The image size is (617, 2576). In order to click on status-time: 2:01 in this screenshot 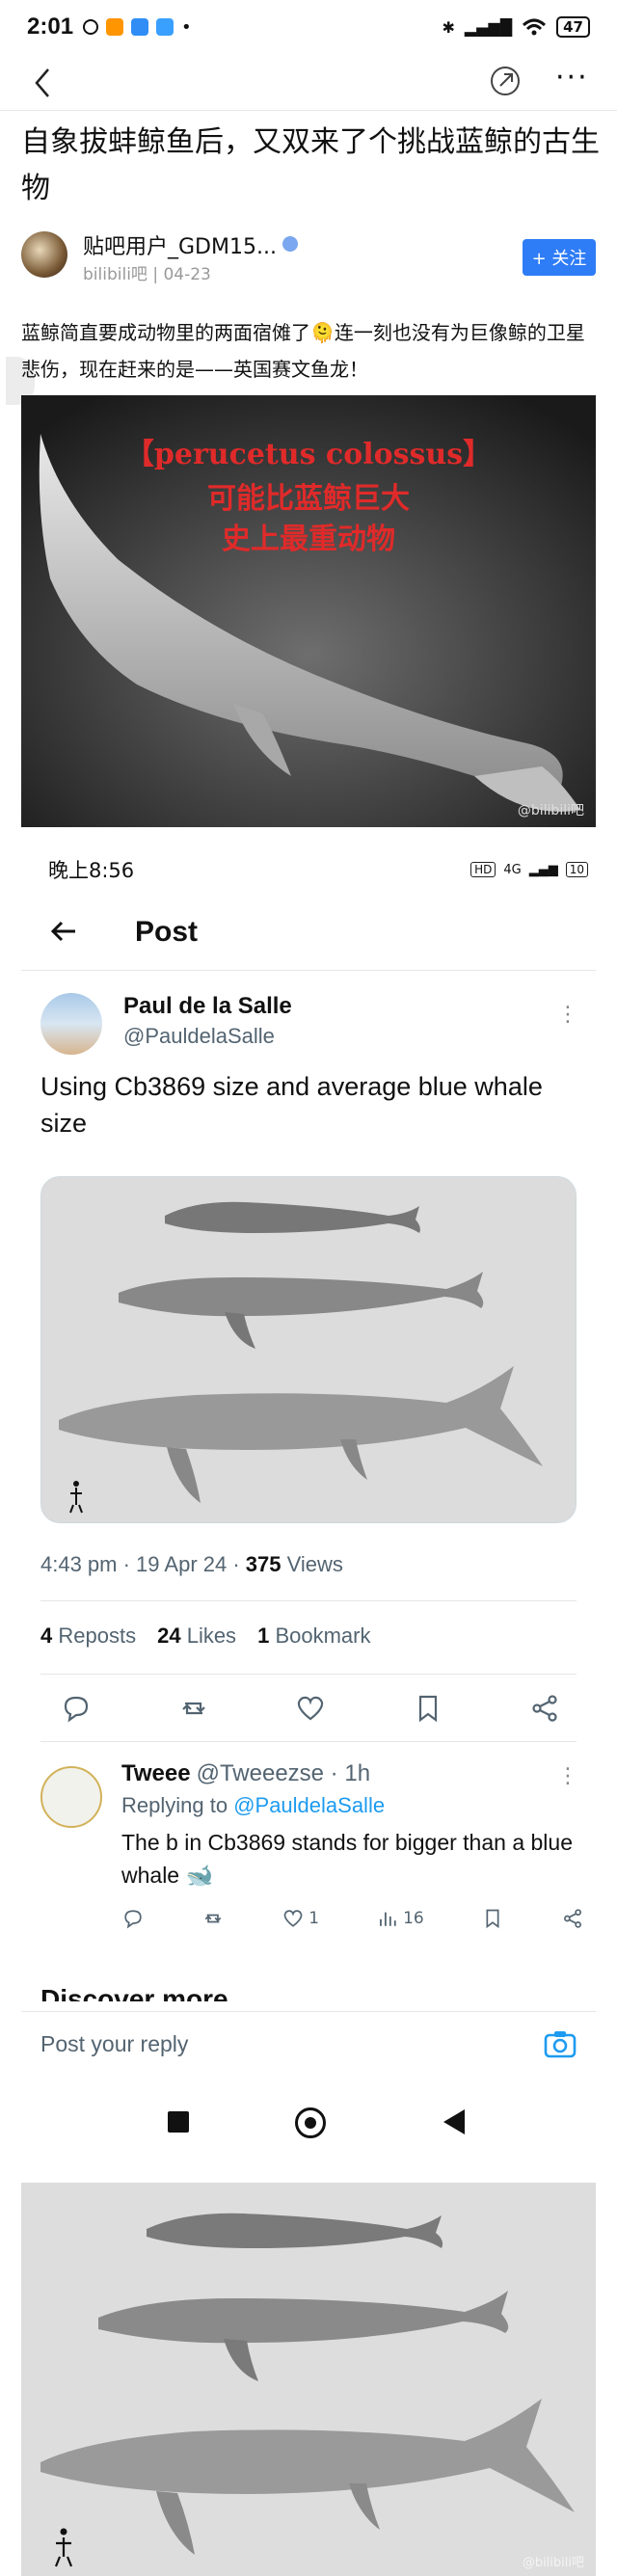, I will do `click(50, 26)`.